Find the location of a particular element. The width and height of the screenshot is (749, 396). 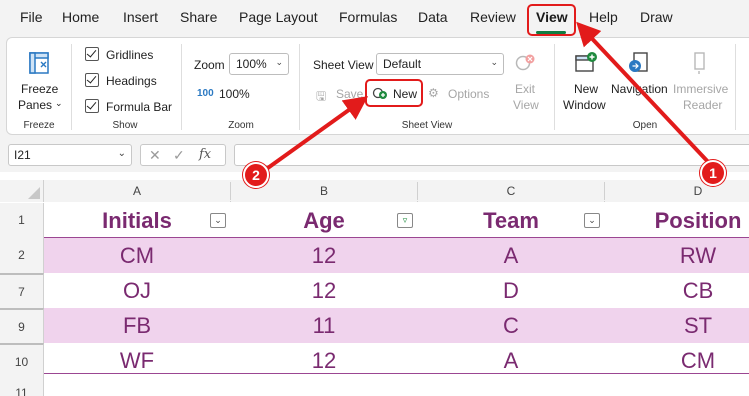

column-header-c: C is located at coordinates (511, 191).